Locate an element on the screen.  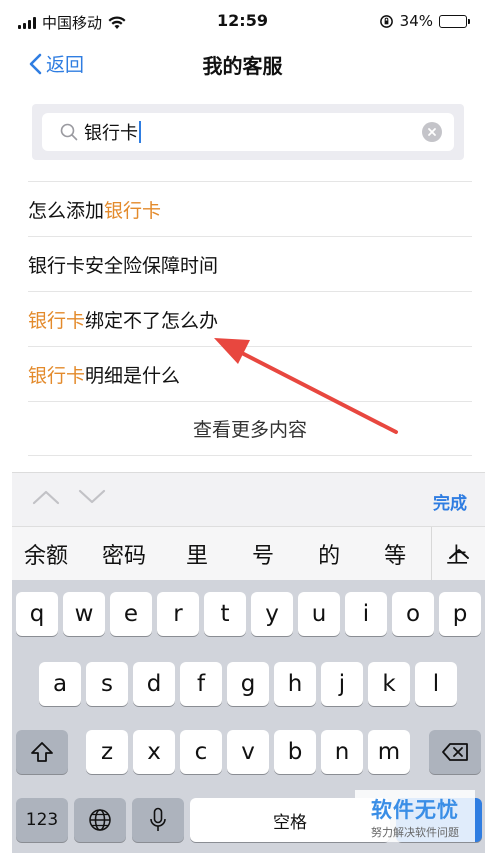
globe-icon is located at coordinates (100, 820).